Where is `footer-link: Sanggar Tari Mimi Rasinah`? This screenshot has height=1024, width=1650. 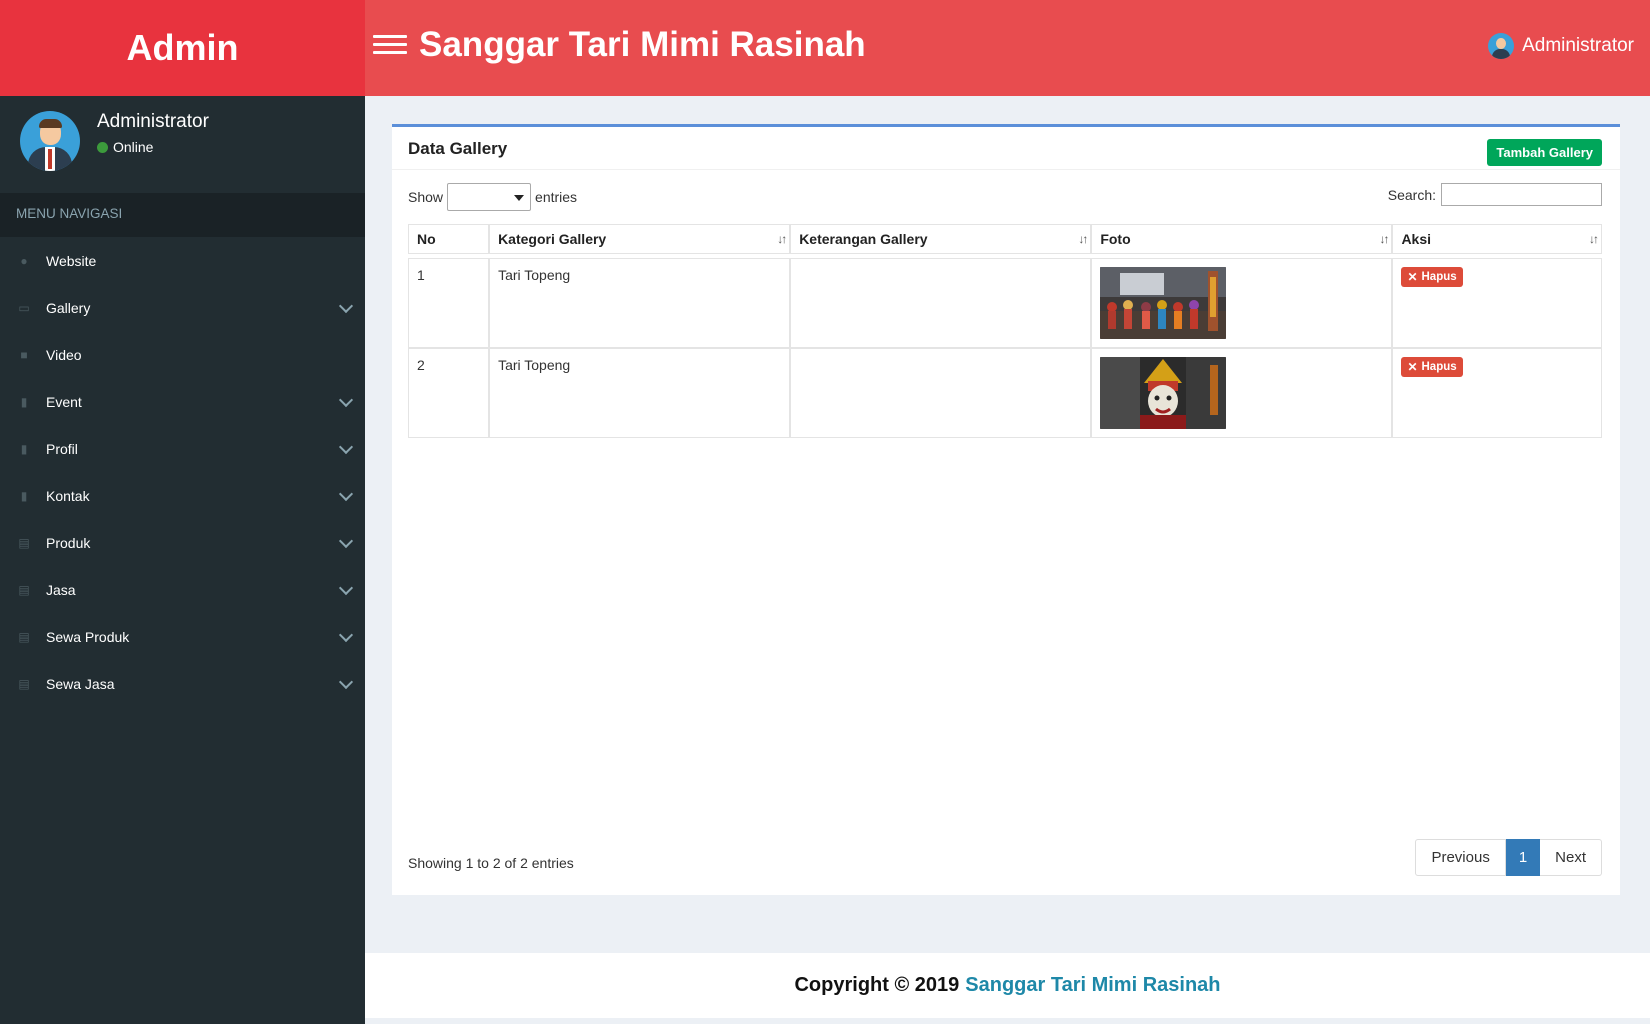
footer-link: Sanggar Tari Mimi Rasinah is located at coordinates (1092, 985).